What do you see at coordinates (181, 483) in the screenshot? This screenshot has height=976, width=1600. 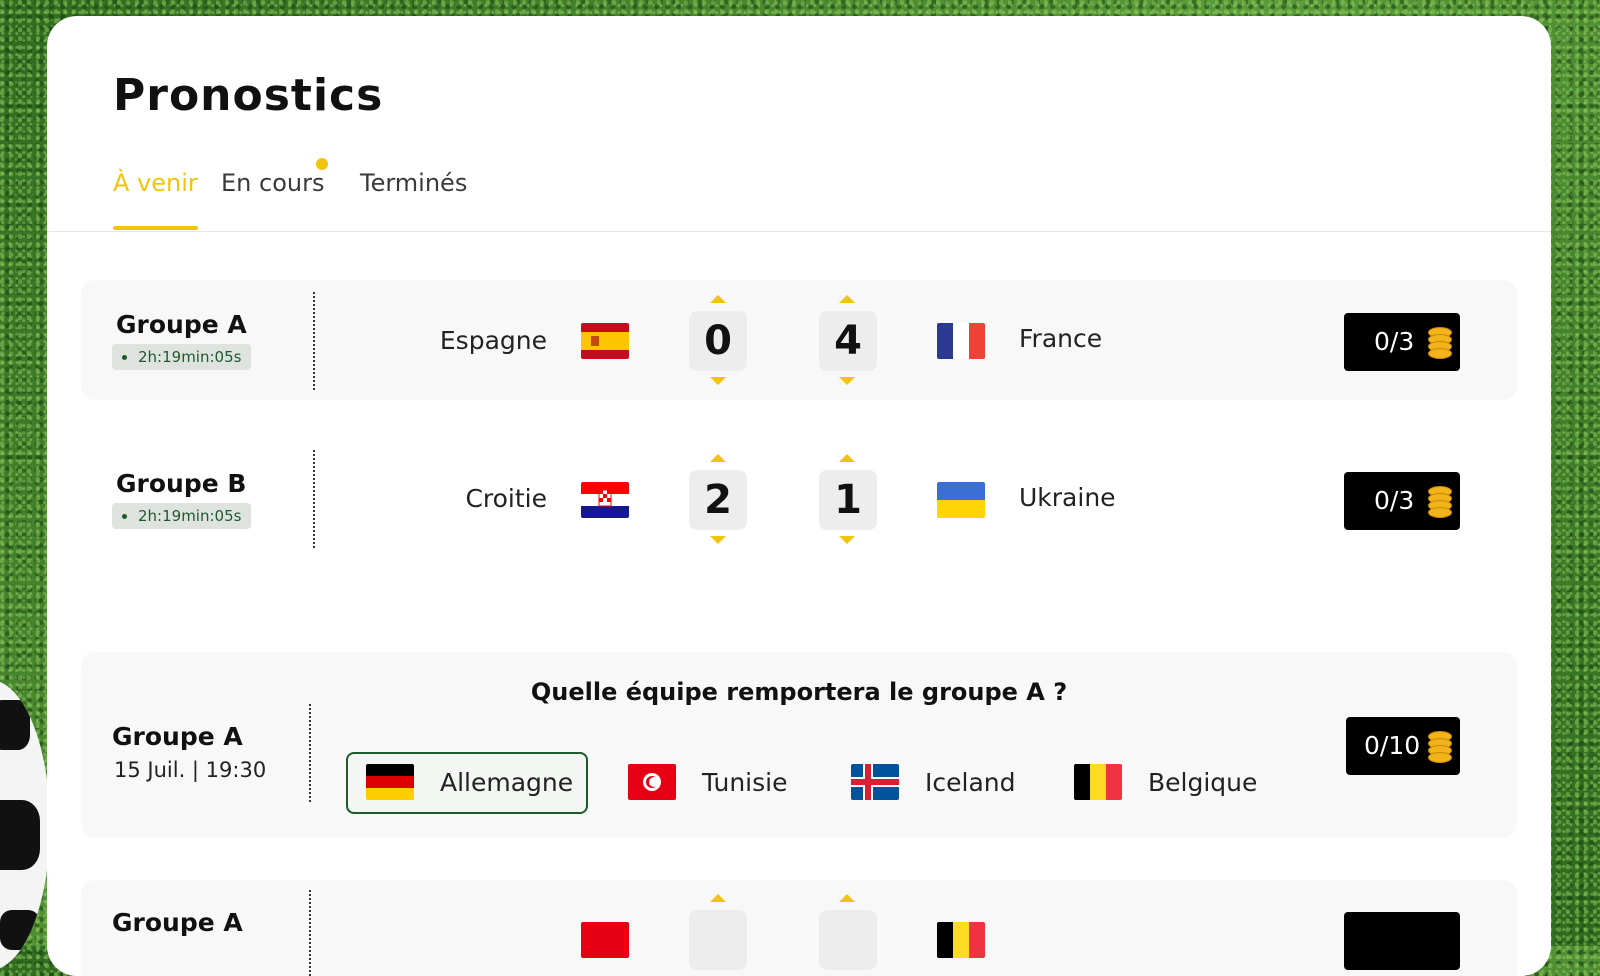 I see `group-name: Groupe B` at bounding box center [181, 483].